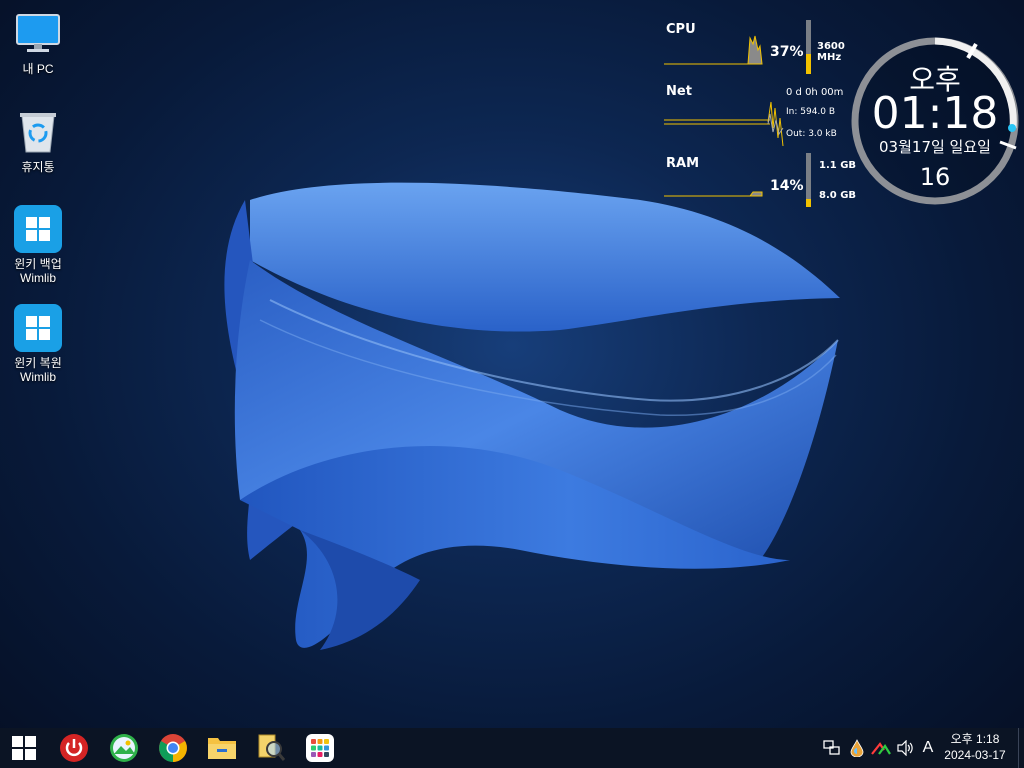 This screenshot has width=1024, height=768. I want to click on cpu-percent: 37%, so click(787, 52).